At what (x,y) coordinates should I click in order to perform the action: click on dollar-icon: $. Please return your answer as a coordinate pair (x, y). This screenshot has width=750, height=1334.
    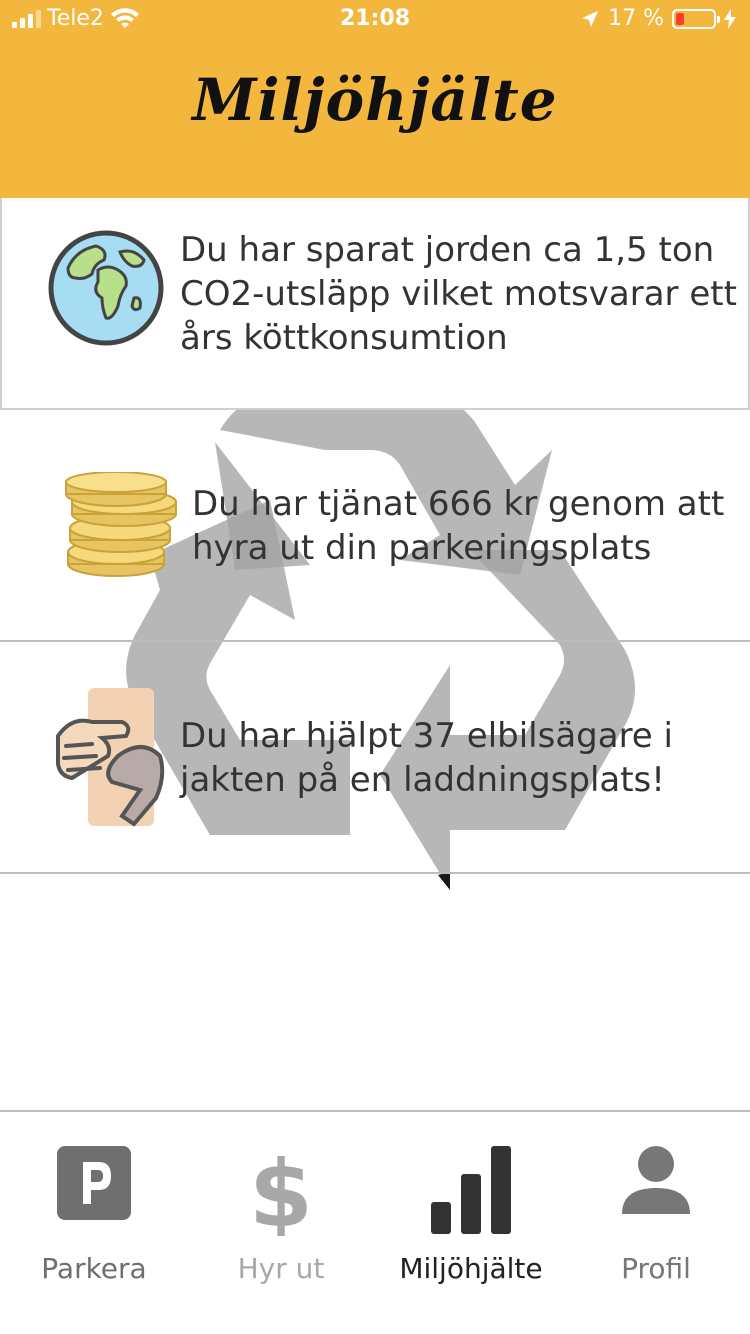
    Looking at the image, I should click on (281, 1190).